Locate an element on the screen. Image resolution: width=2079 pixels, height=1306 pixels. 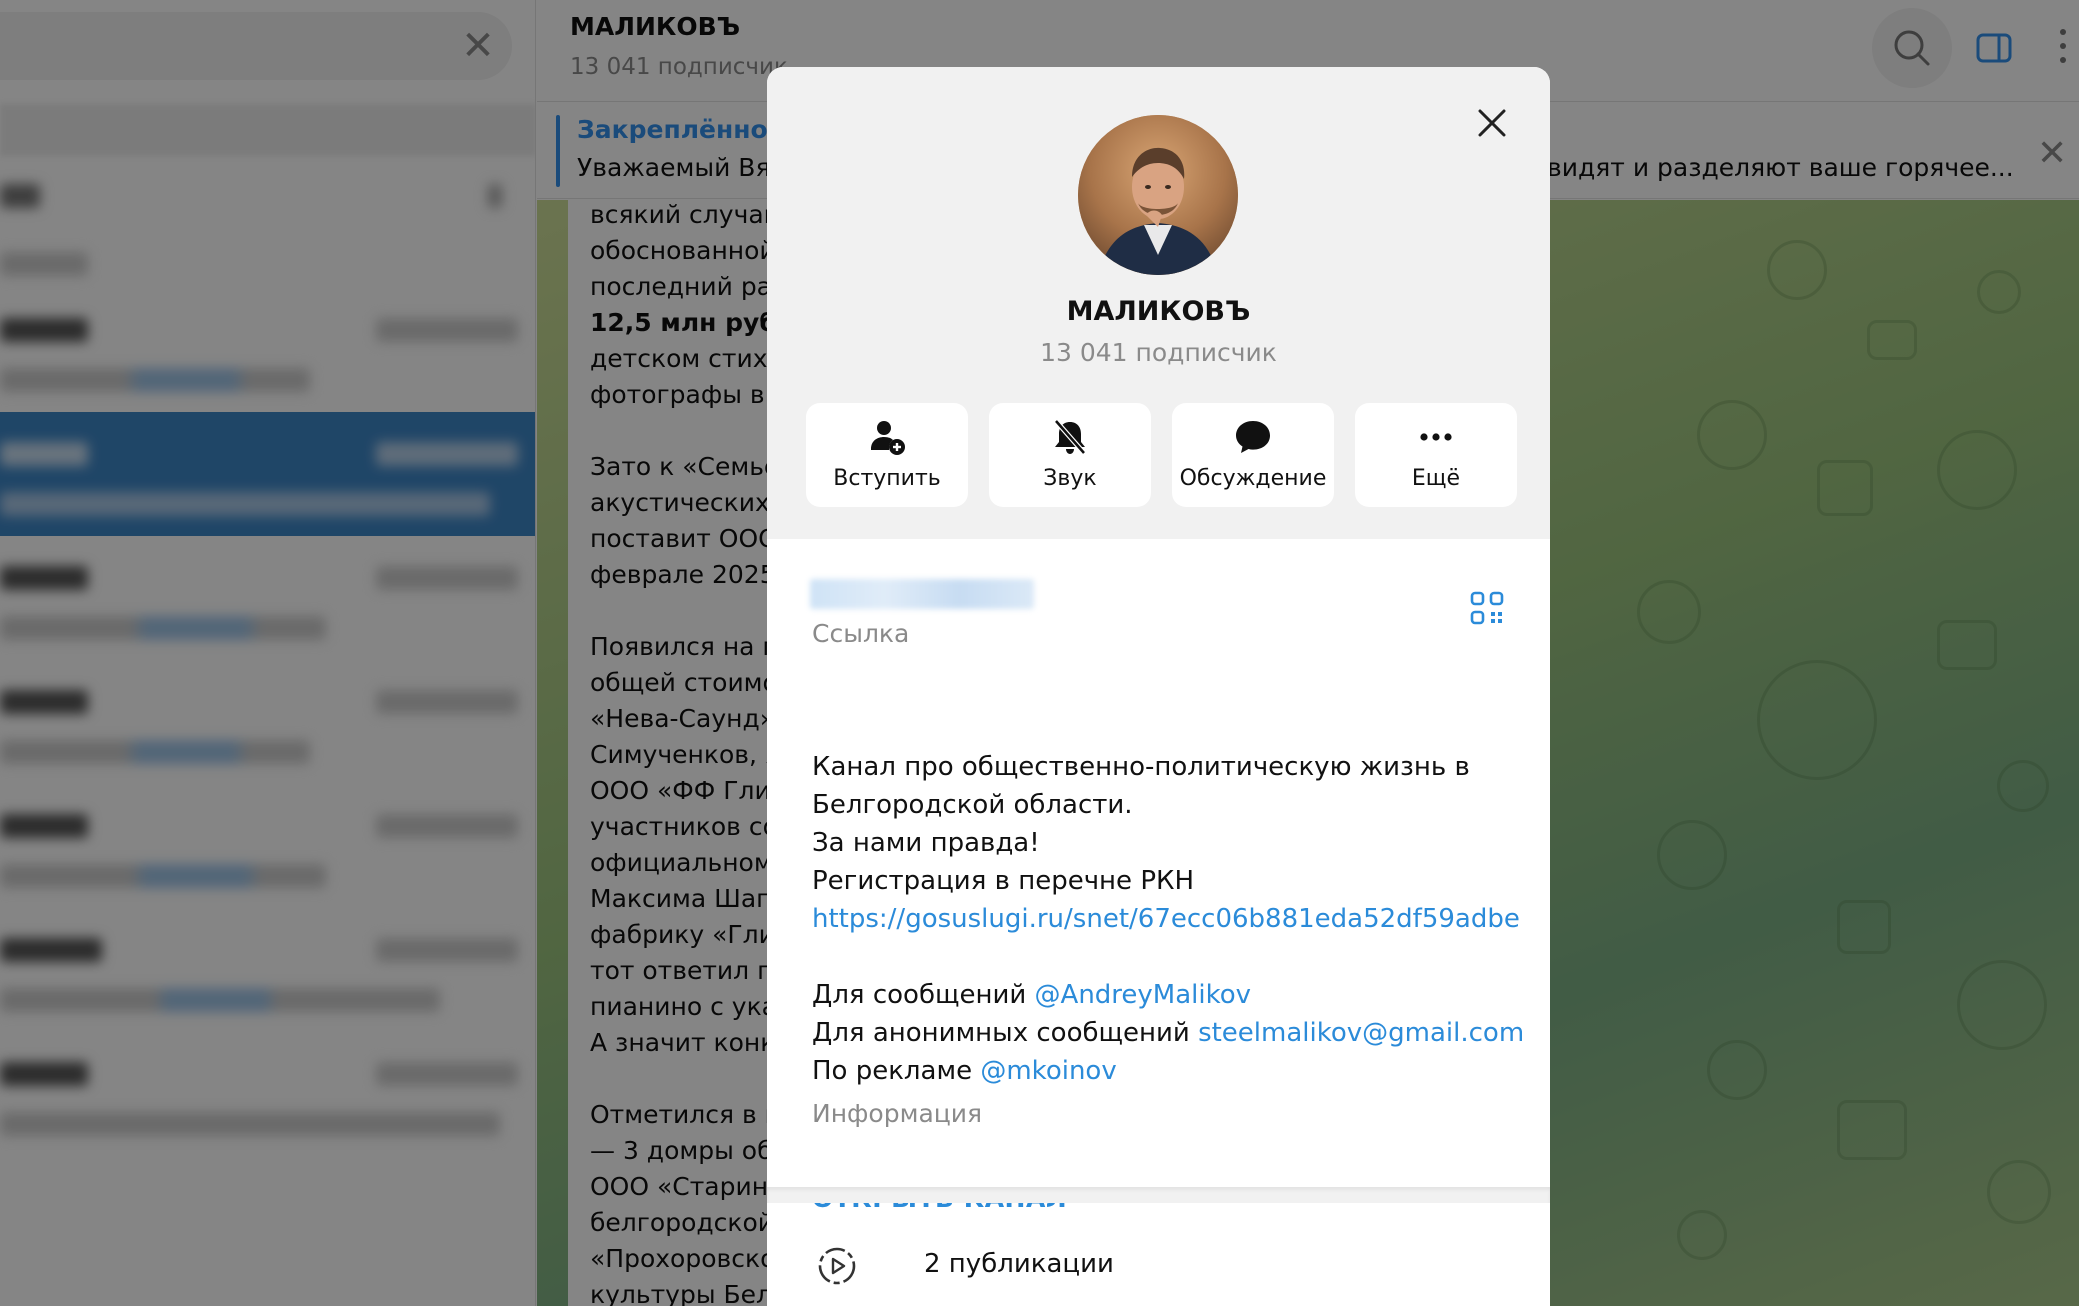
more-button: Ещё is located at coordinates (1436, 455).